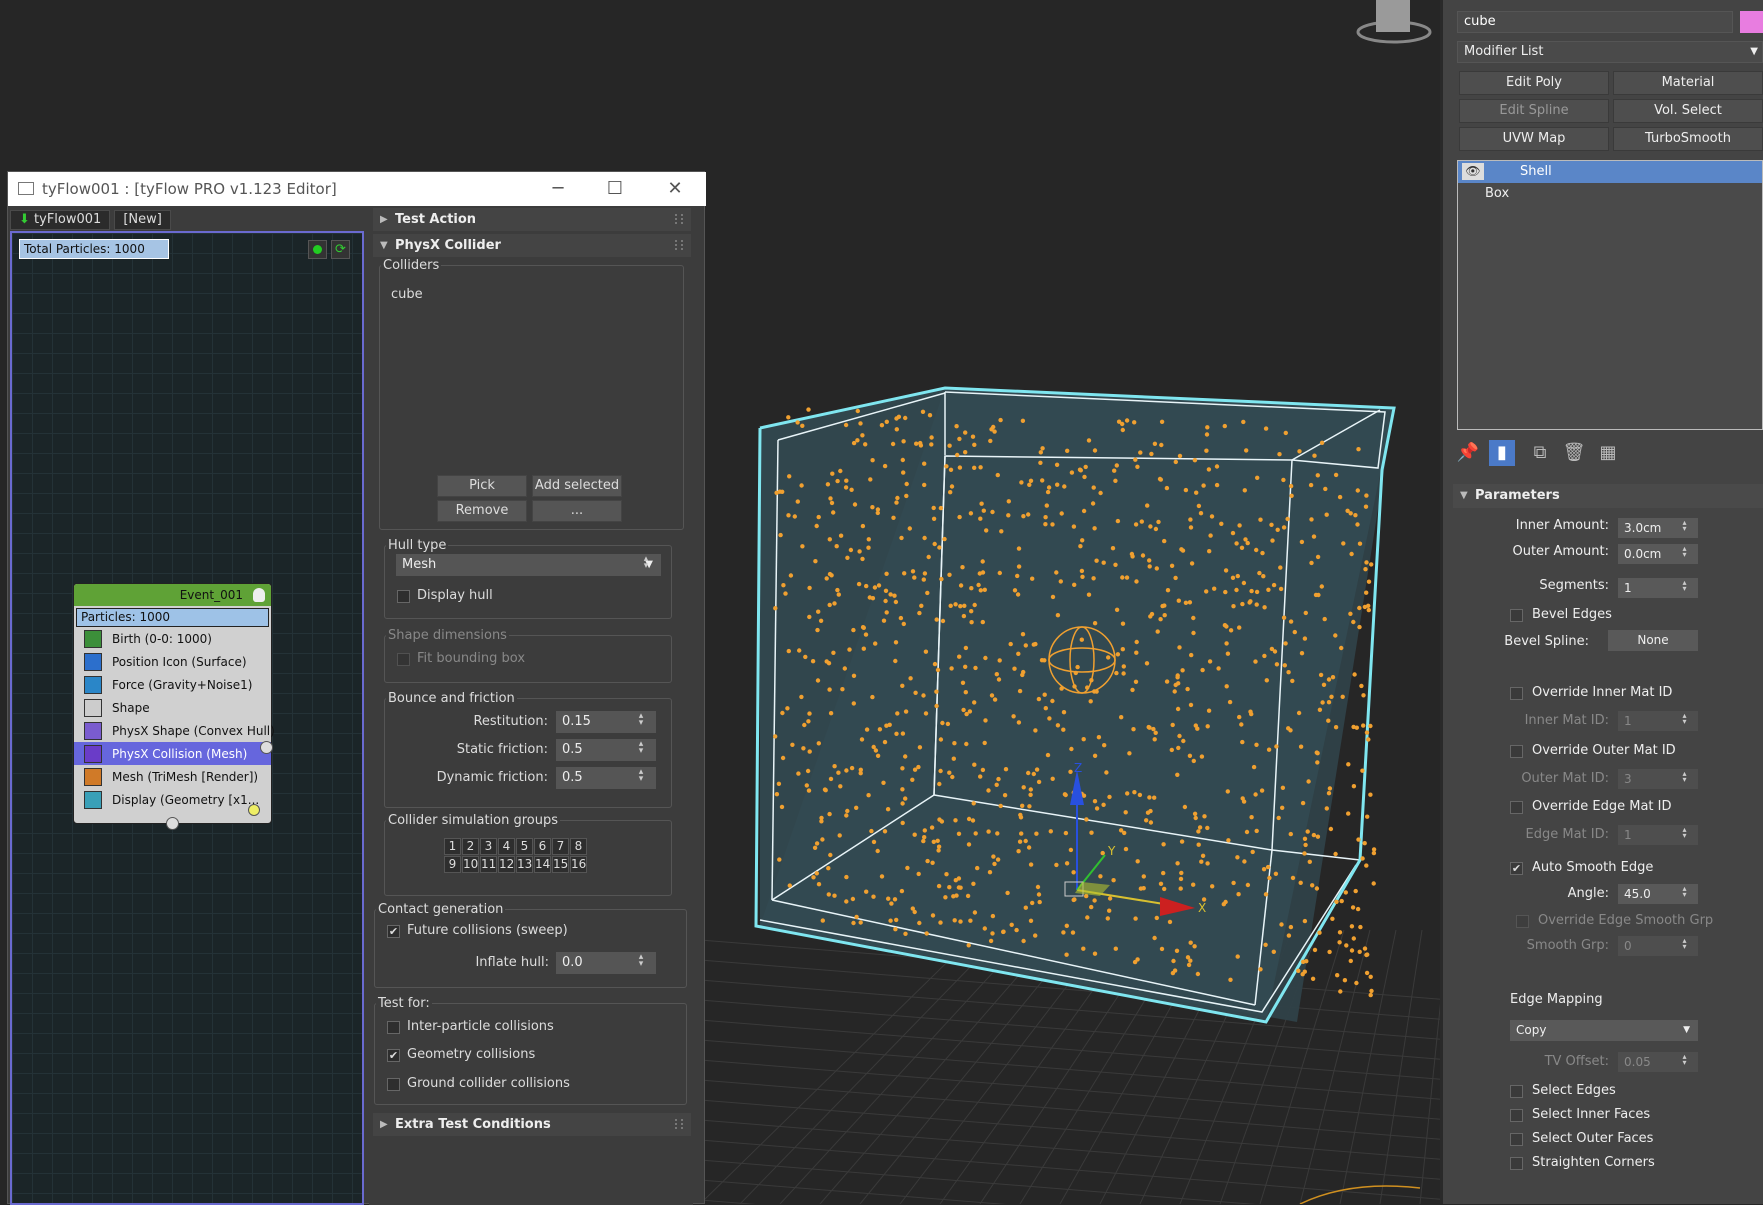 This screenshot has width=1763, height=1205. I want to click on simulation-group-button: 2, so click(470, 846).